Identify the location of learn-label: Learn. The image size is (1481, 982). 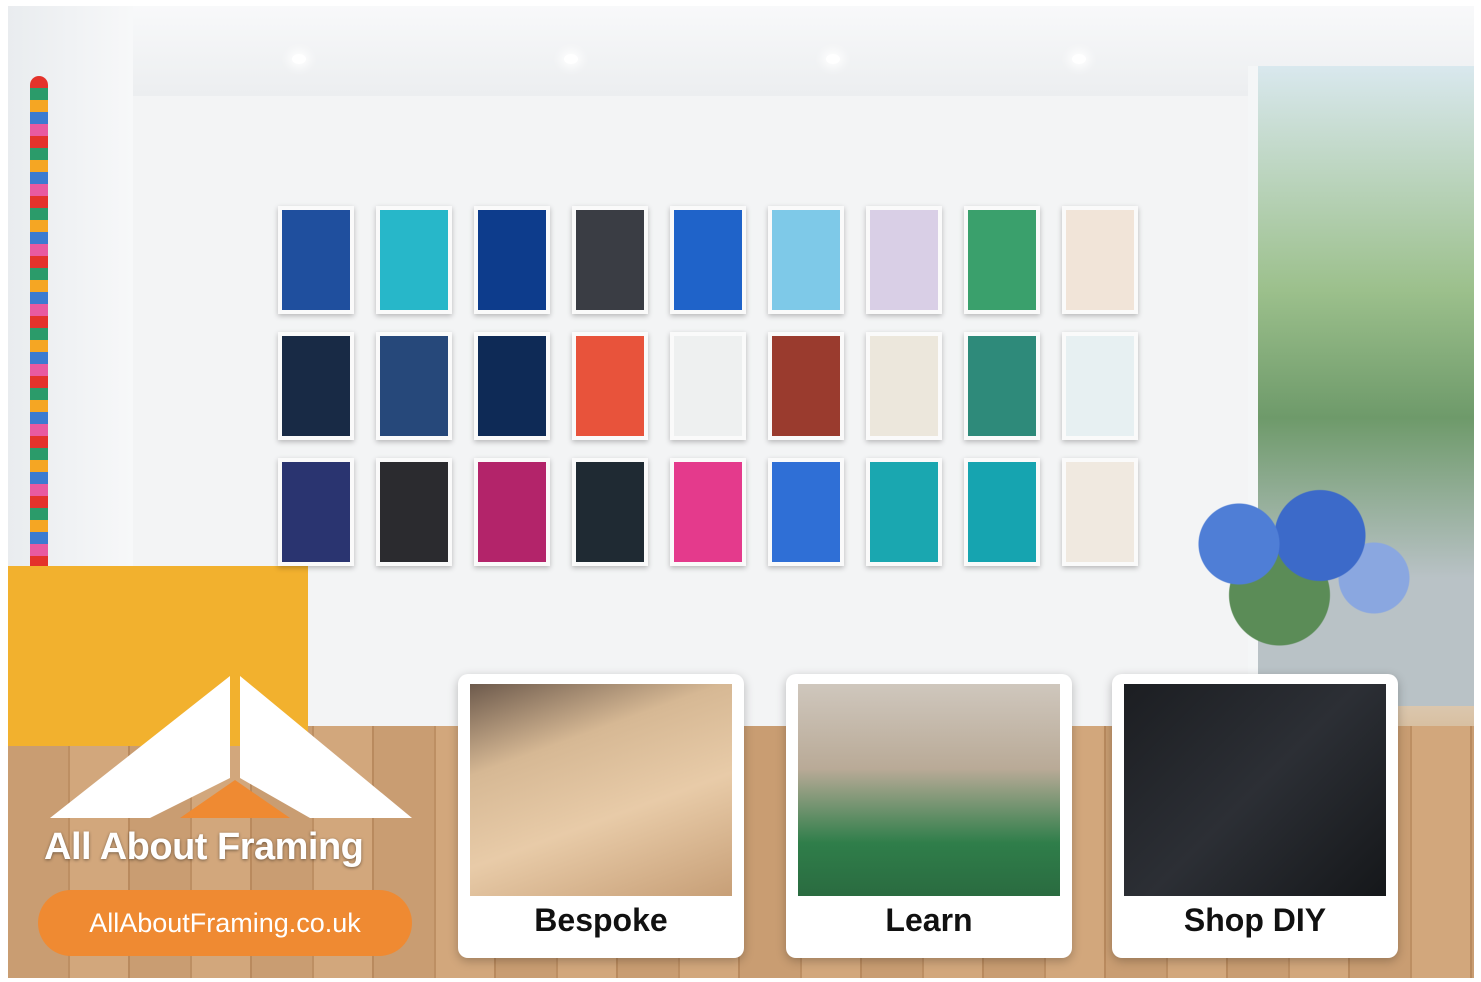
(929, 920).